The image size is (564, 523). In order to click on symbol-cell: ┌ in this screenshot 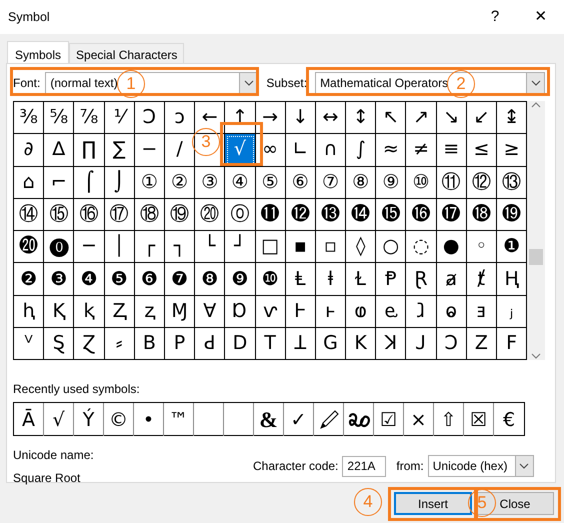, I will do `click(149, 247)`.